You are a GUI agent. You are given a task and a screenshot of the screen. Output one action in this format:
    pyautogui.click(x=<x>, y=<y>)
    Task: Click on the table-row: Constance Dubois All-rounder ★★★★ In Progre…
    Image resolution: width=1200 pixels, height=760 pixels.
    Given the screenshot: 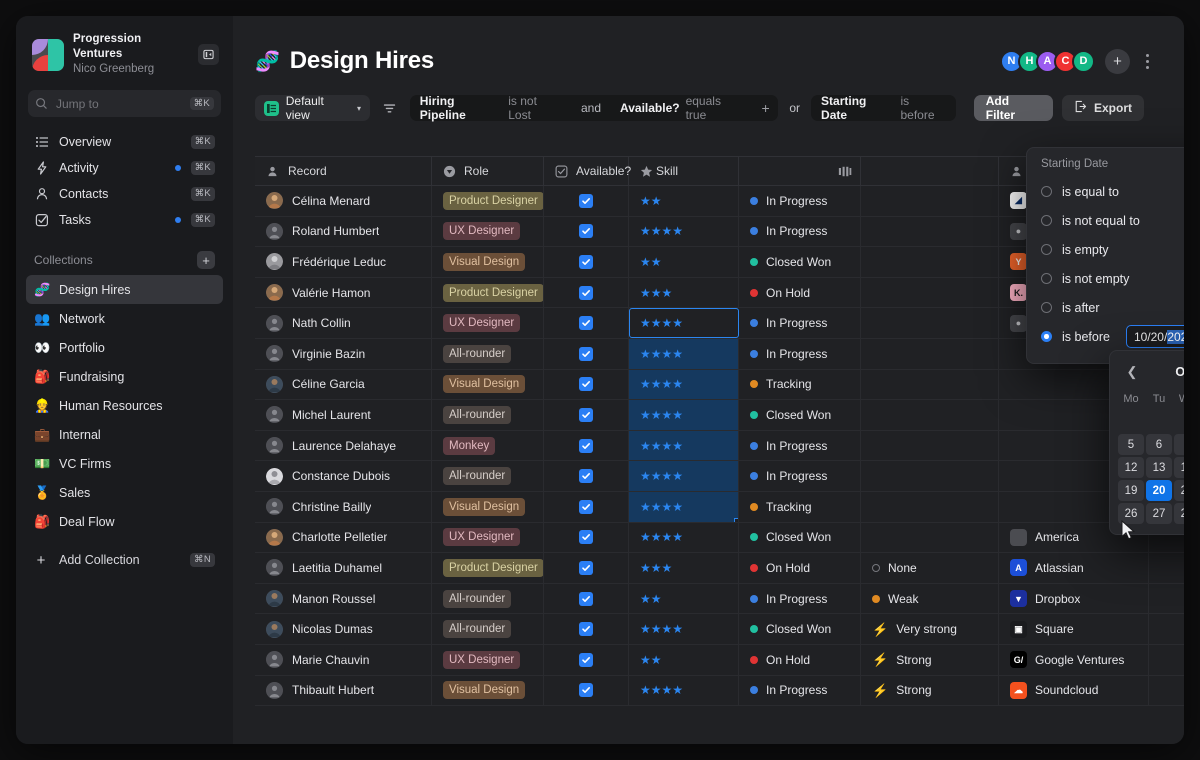 What is the action you would take?
    pyautogui.click(x=719, y=476)
    